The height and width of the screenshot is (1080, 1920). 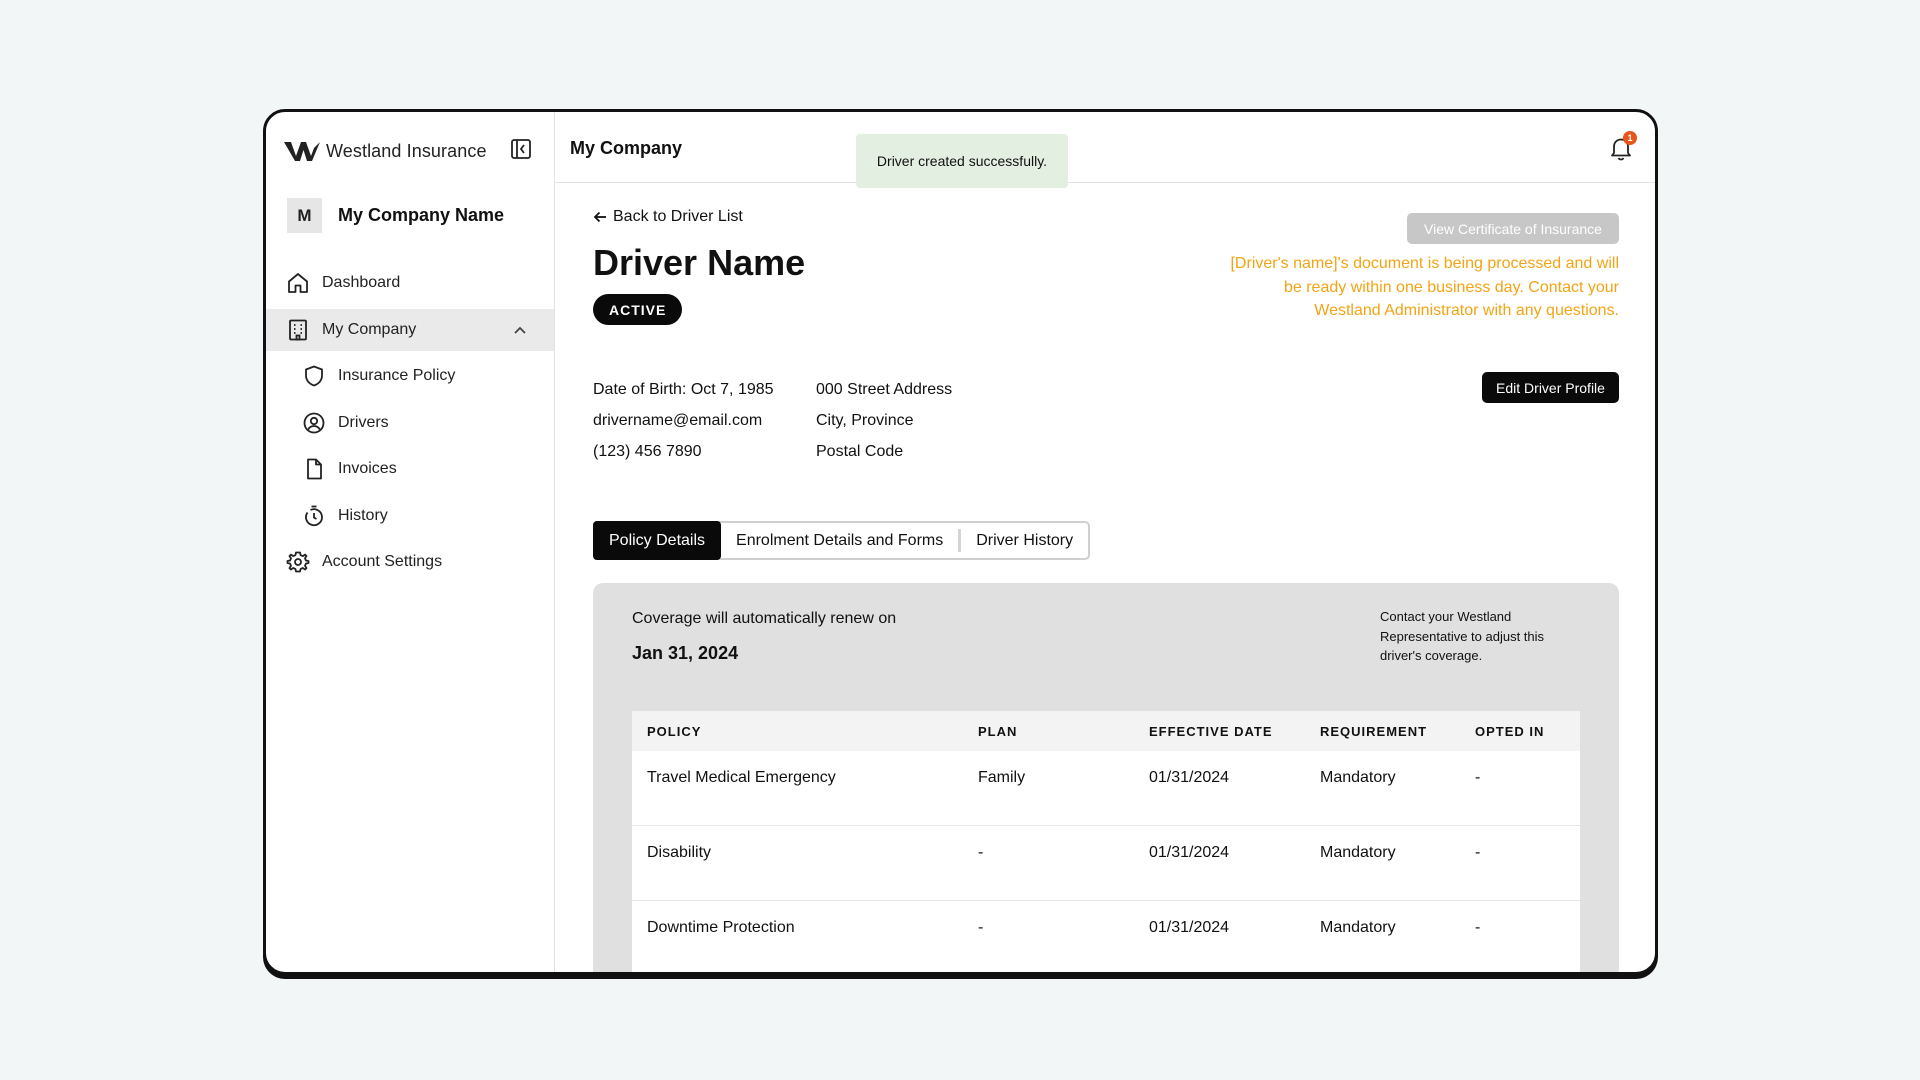 I want to click on driver-name-heading: Driver Name, so click(x=699, y=262).